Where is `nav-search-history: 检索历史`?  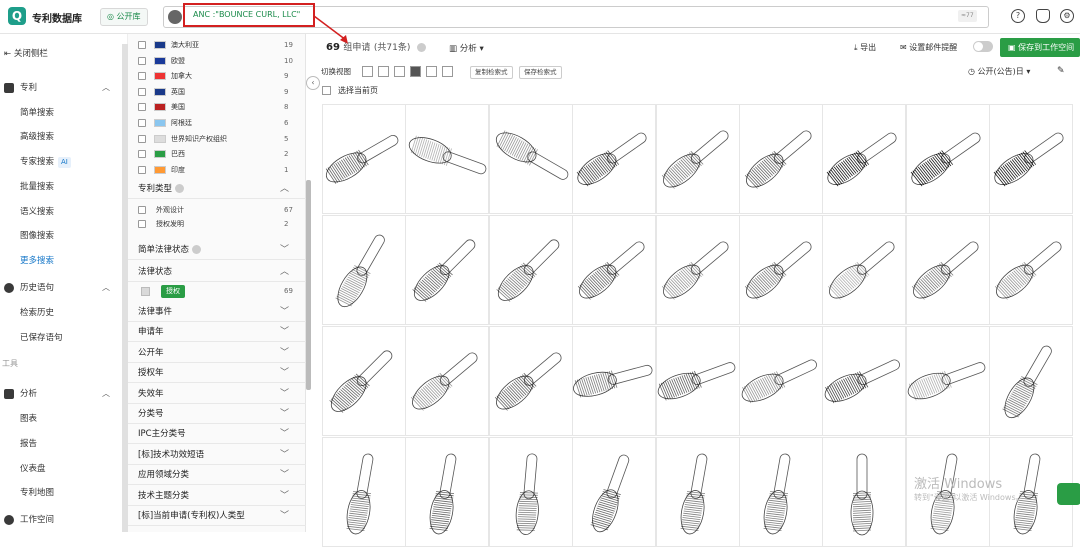 nav-search-history: 检索历史 is located at coordinates (37, 312).